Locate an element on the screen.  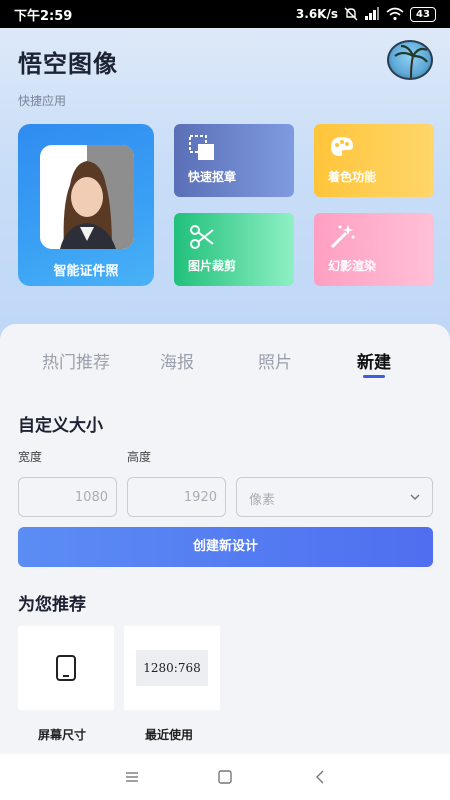
avatar is located at coordinates (410, 60).